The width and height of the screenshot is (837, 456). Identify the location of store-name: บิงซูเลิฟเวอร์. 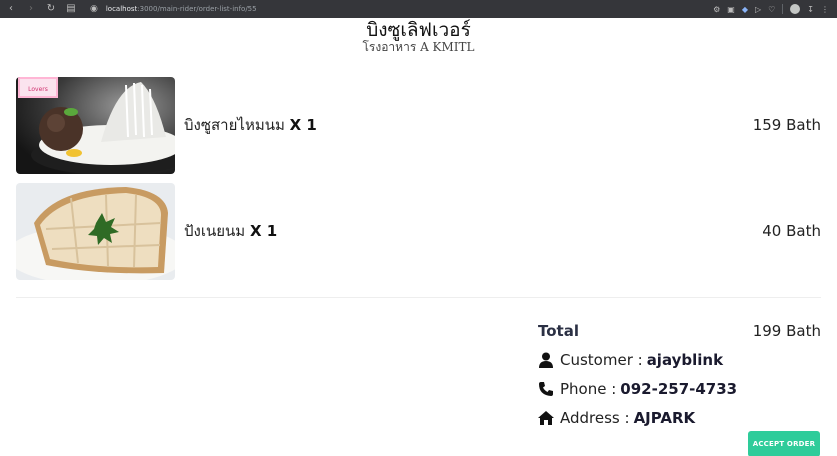
(418, 30).